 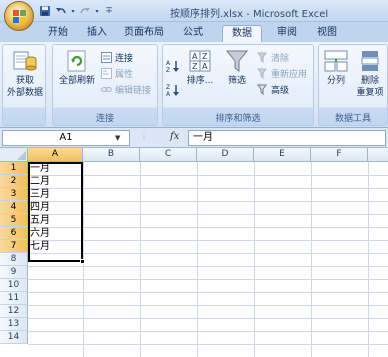 What do you see at coordinates (14, 298) in the screenshot?
I see `row-header: 11` at bounding box center [14, 298].